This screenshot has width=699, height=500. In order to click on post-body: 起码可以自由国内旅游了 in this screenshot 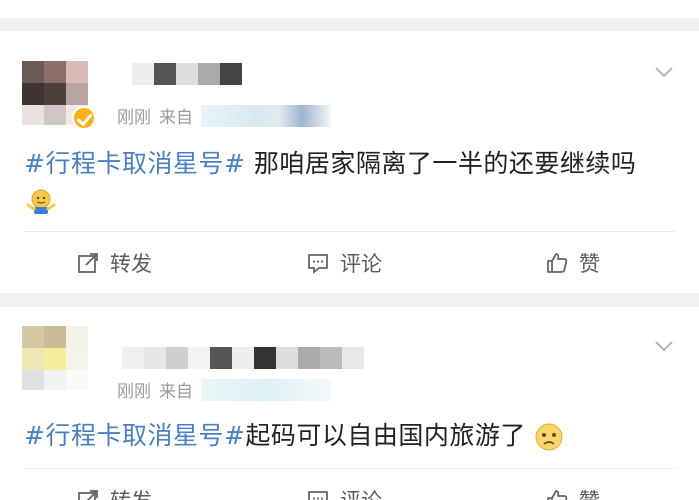, I will do `click(385, 435)`.